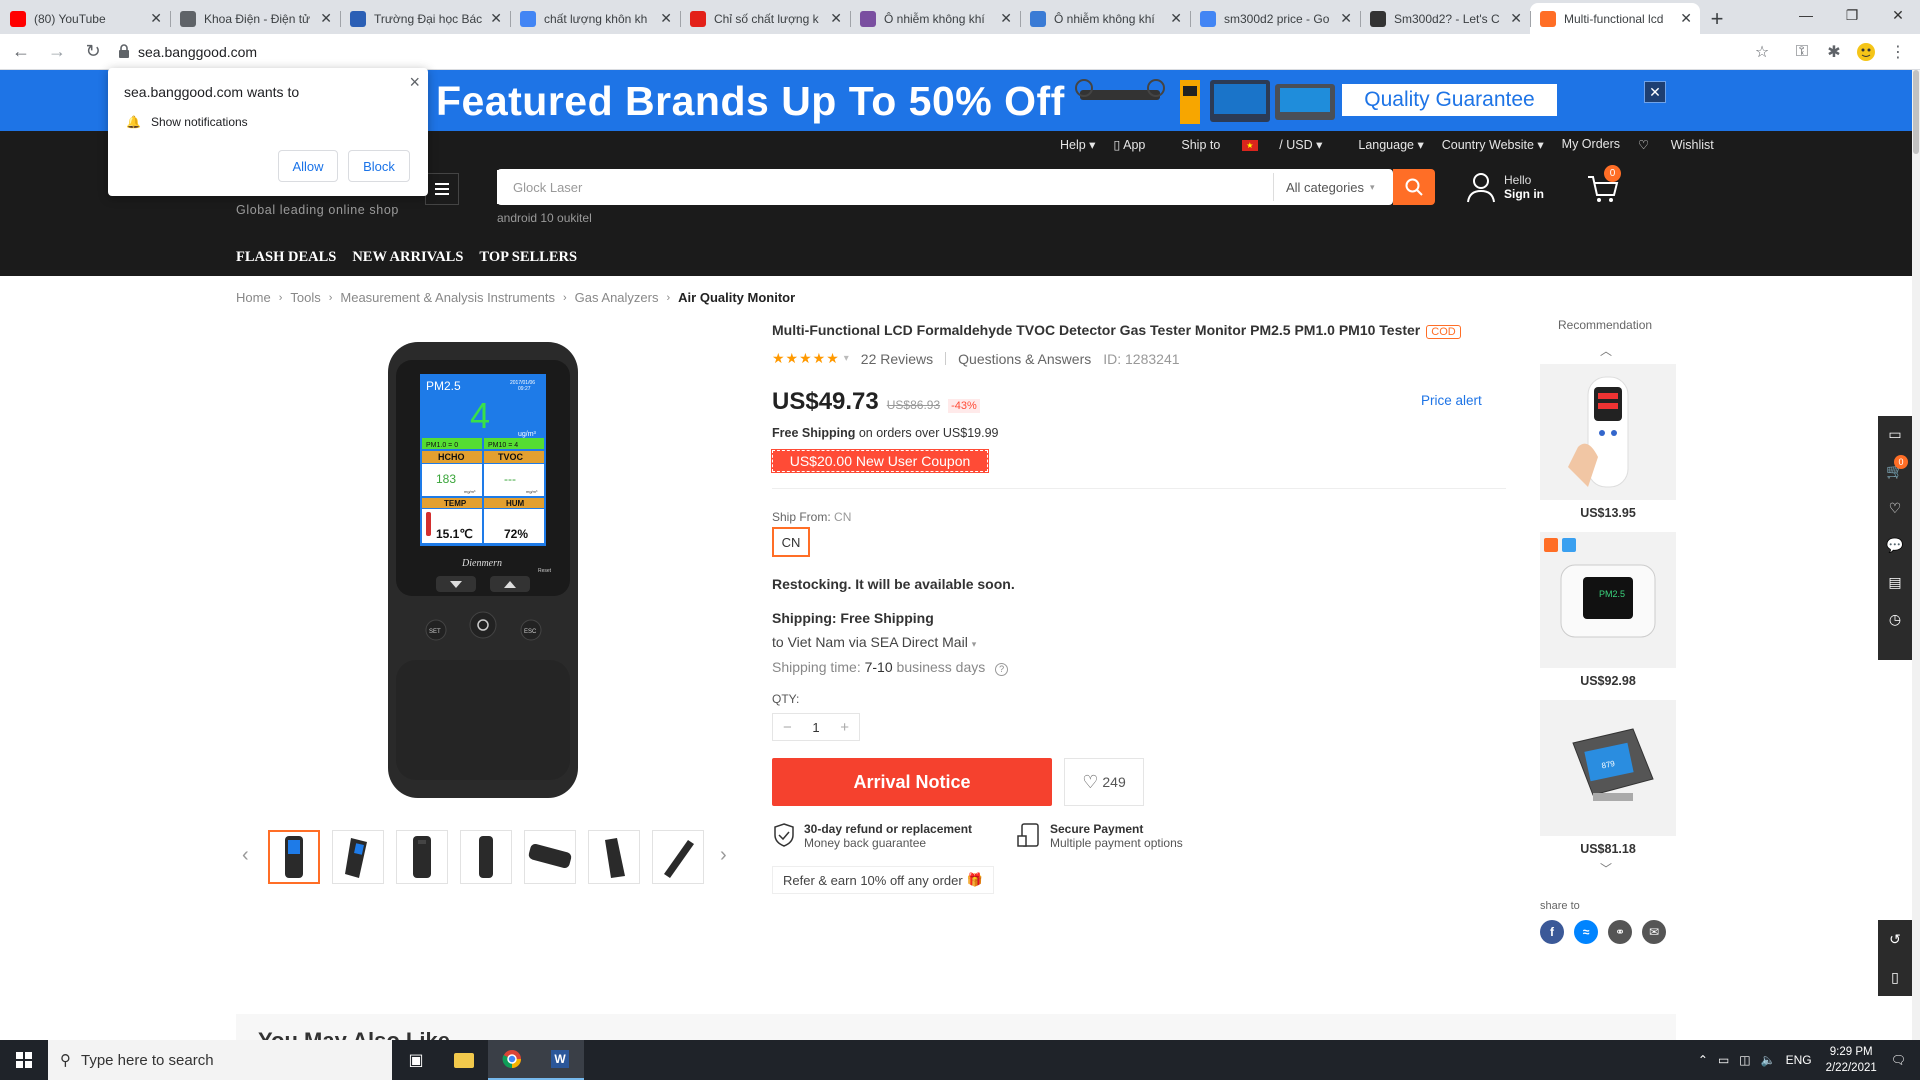 This screenshot has height=1080, width=1920. Describe the element at coordinates (57, 52) in the screenshot. I see `forward-icon: →` at that location.